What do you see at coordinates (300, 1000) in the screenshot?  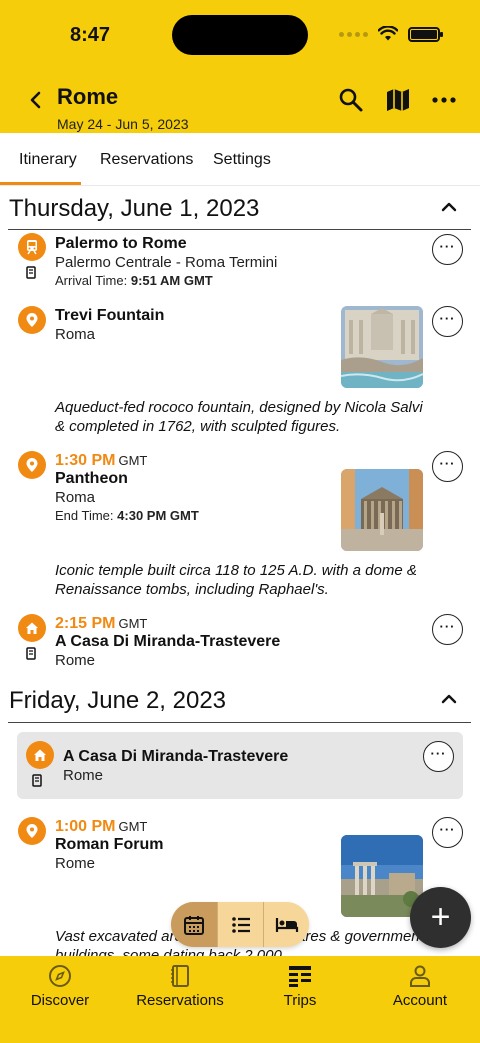 I see `nav-label: Trips` at bounding box center [300, 1000].